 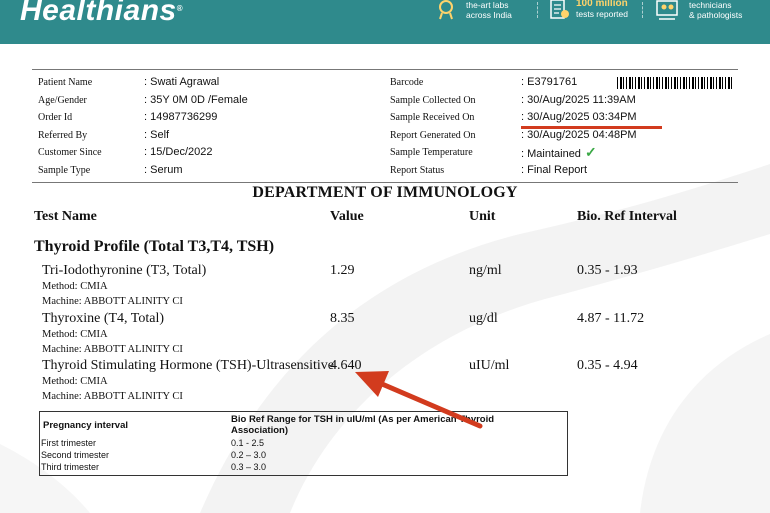 What do you see at coordinates (591, 127) in the screenshot?
I see `annotation-underline` at bounding box center [591, 127].